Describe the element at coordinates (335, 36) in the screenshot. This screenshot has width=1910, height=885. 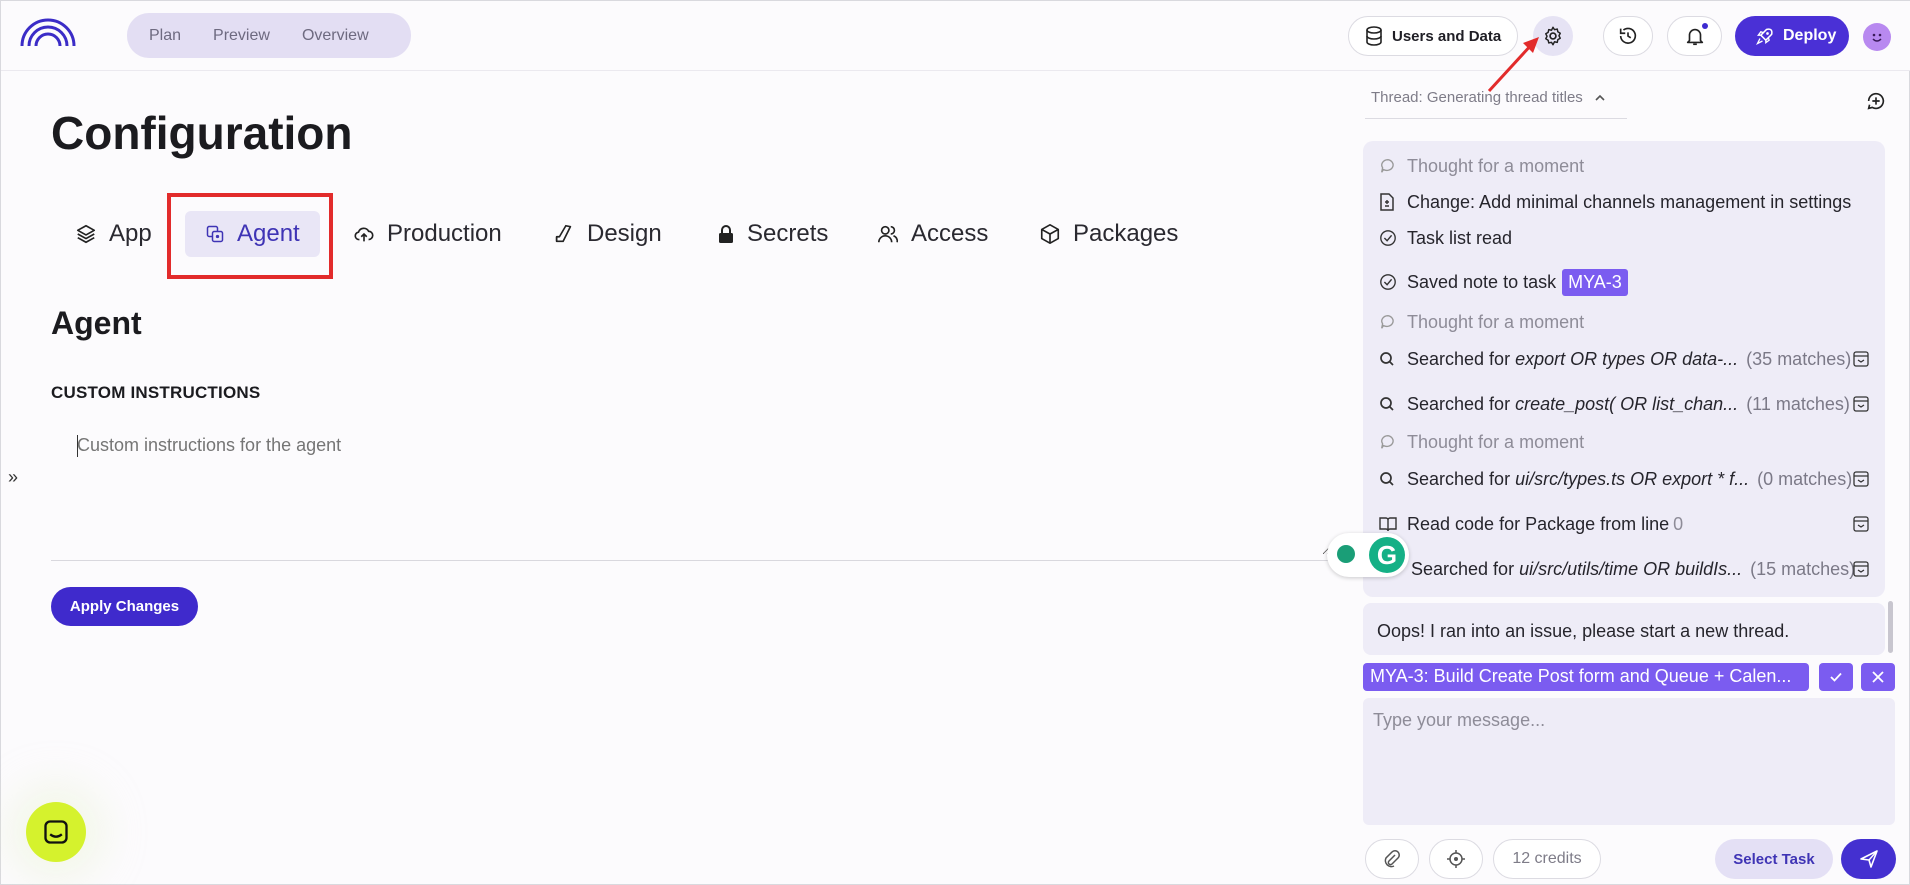
I see `nav-overview: Overview` at that location.